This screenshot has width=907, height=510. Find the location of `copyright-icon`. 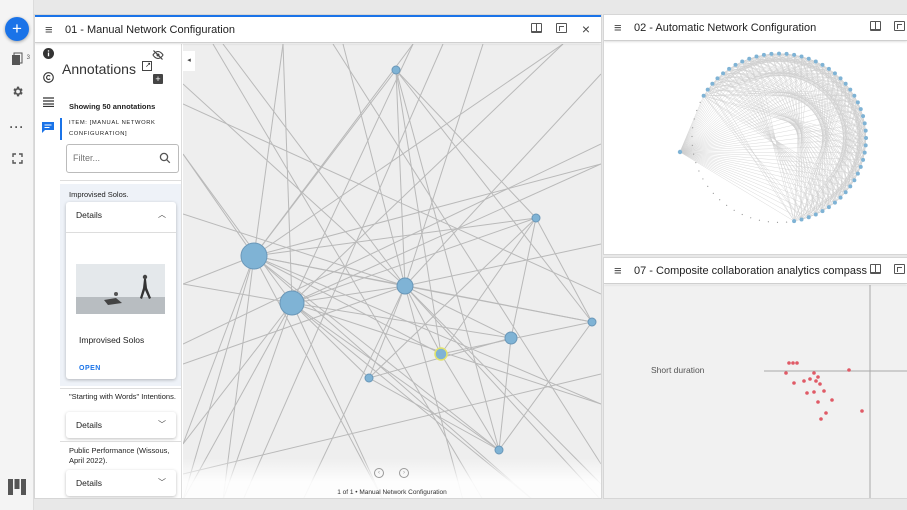

copyright-icon is located at coordinates (48, 79).